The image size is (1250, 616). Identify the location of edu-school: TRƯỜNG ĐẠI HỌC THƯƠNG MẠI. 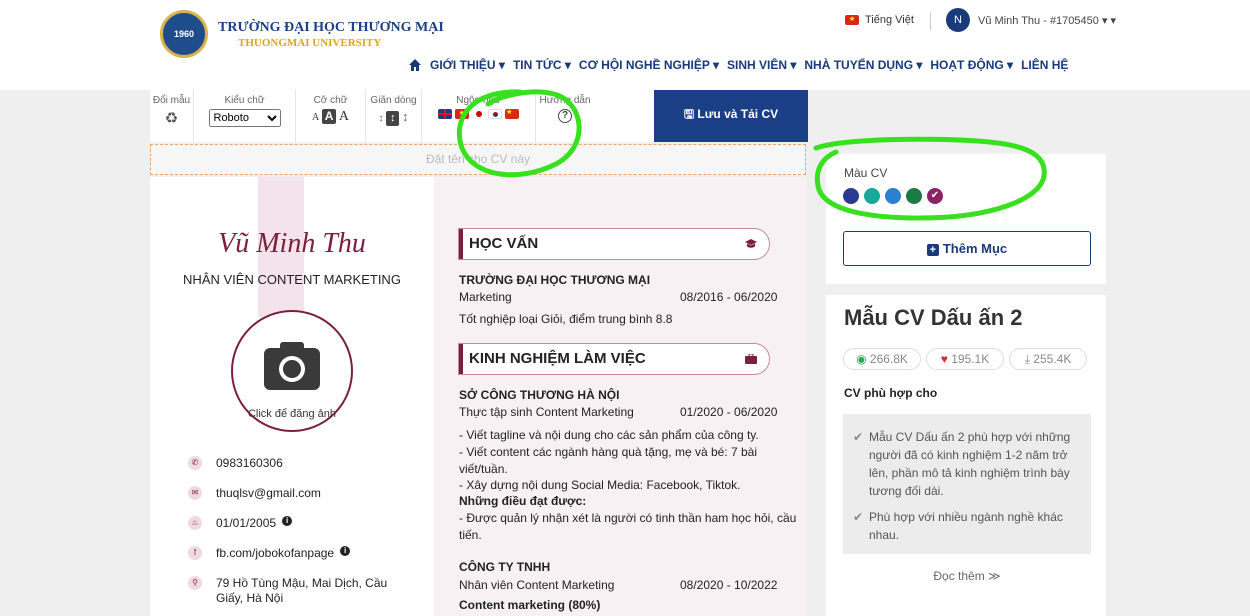
(554, 280).